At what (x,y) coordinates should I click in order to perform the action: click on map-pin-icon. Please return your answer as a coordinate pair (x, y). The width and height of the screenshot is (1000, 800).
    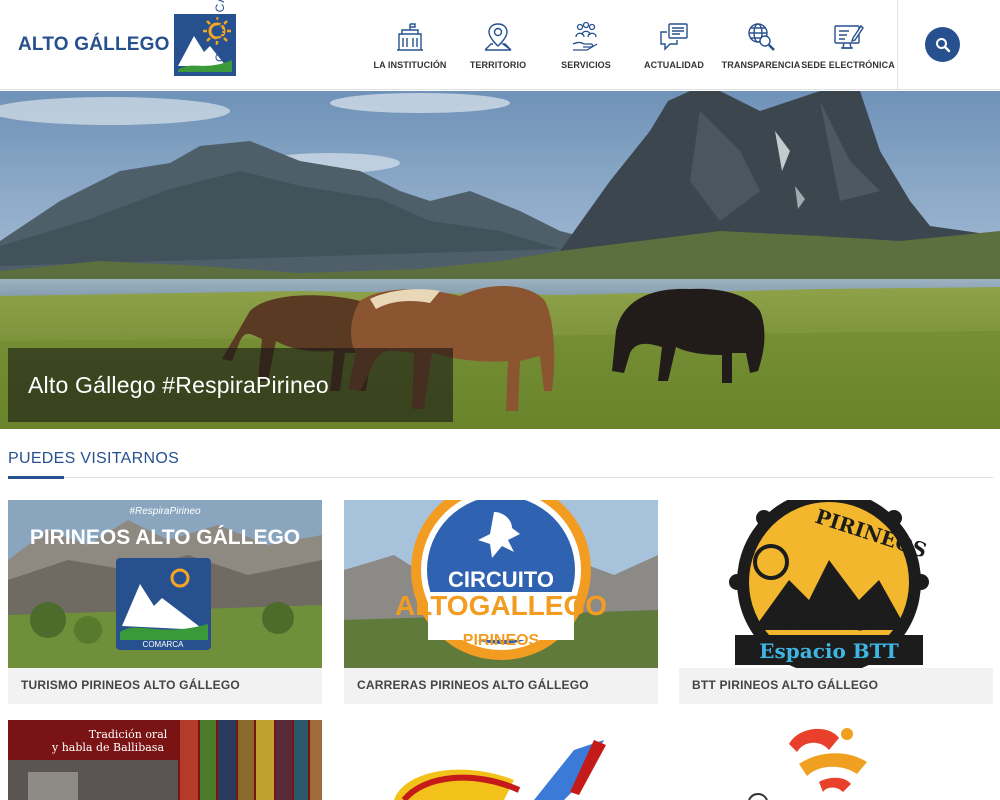
    Looking at the image, I should click on (498, 37).